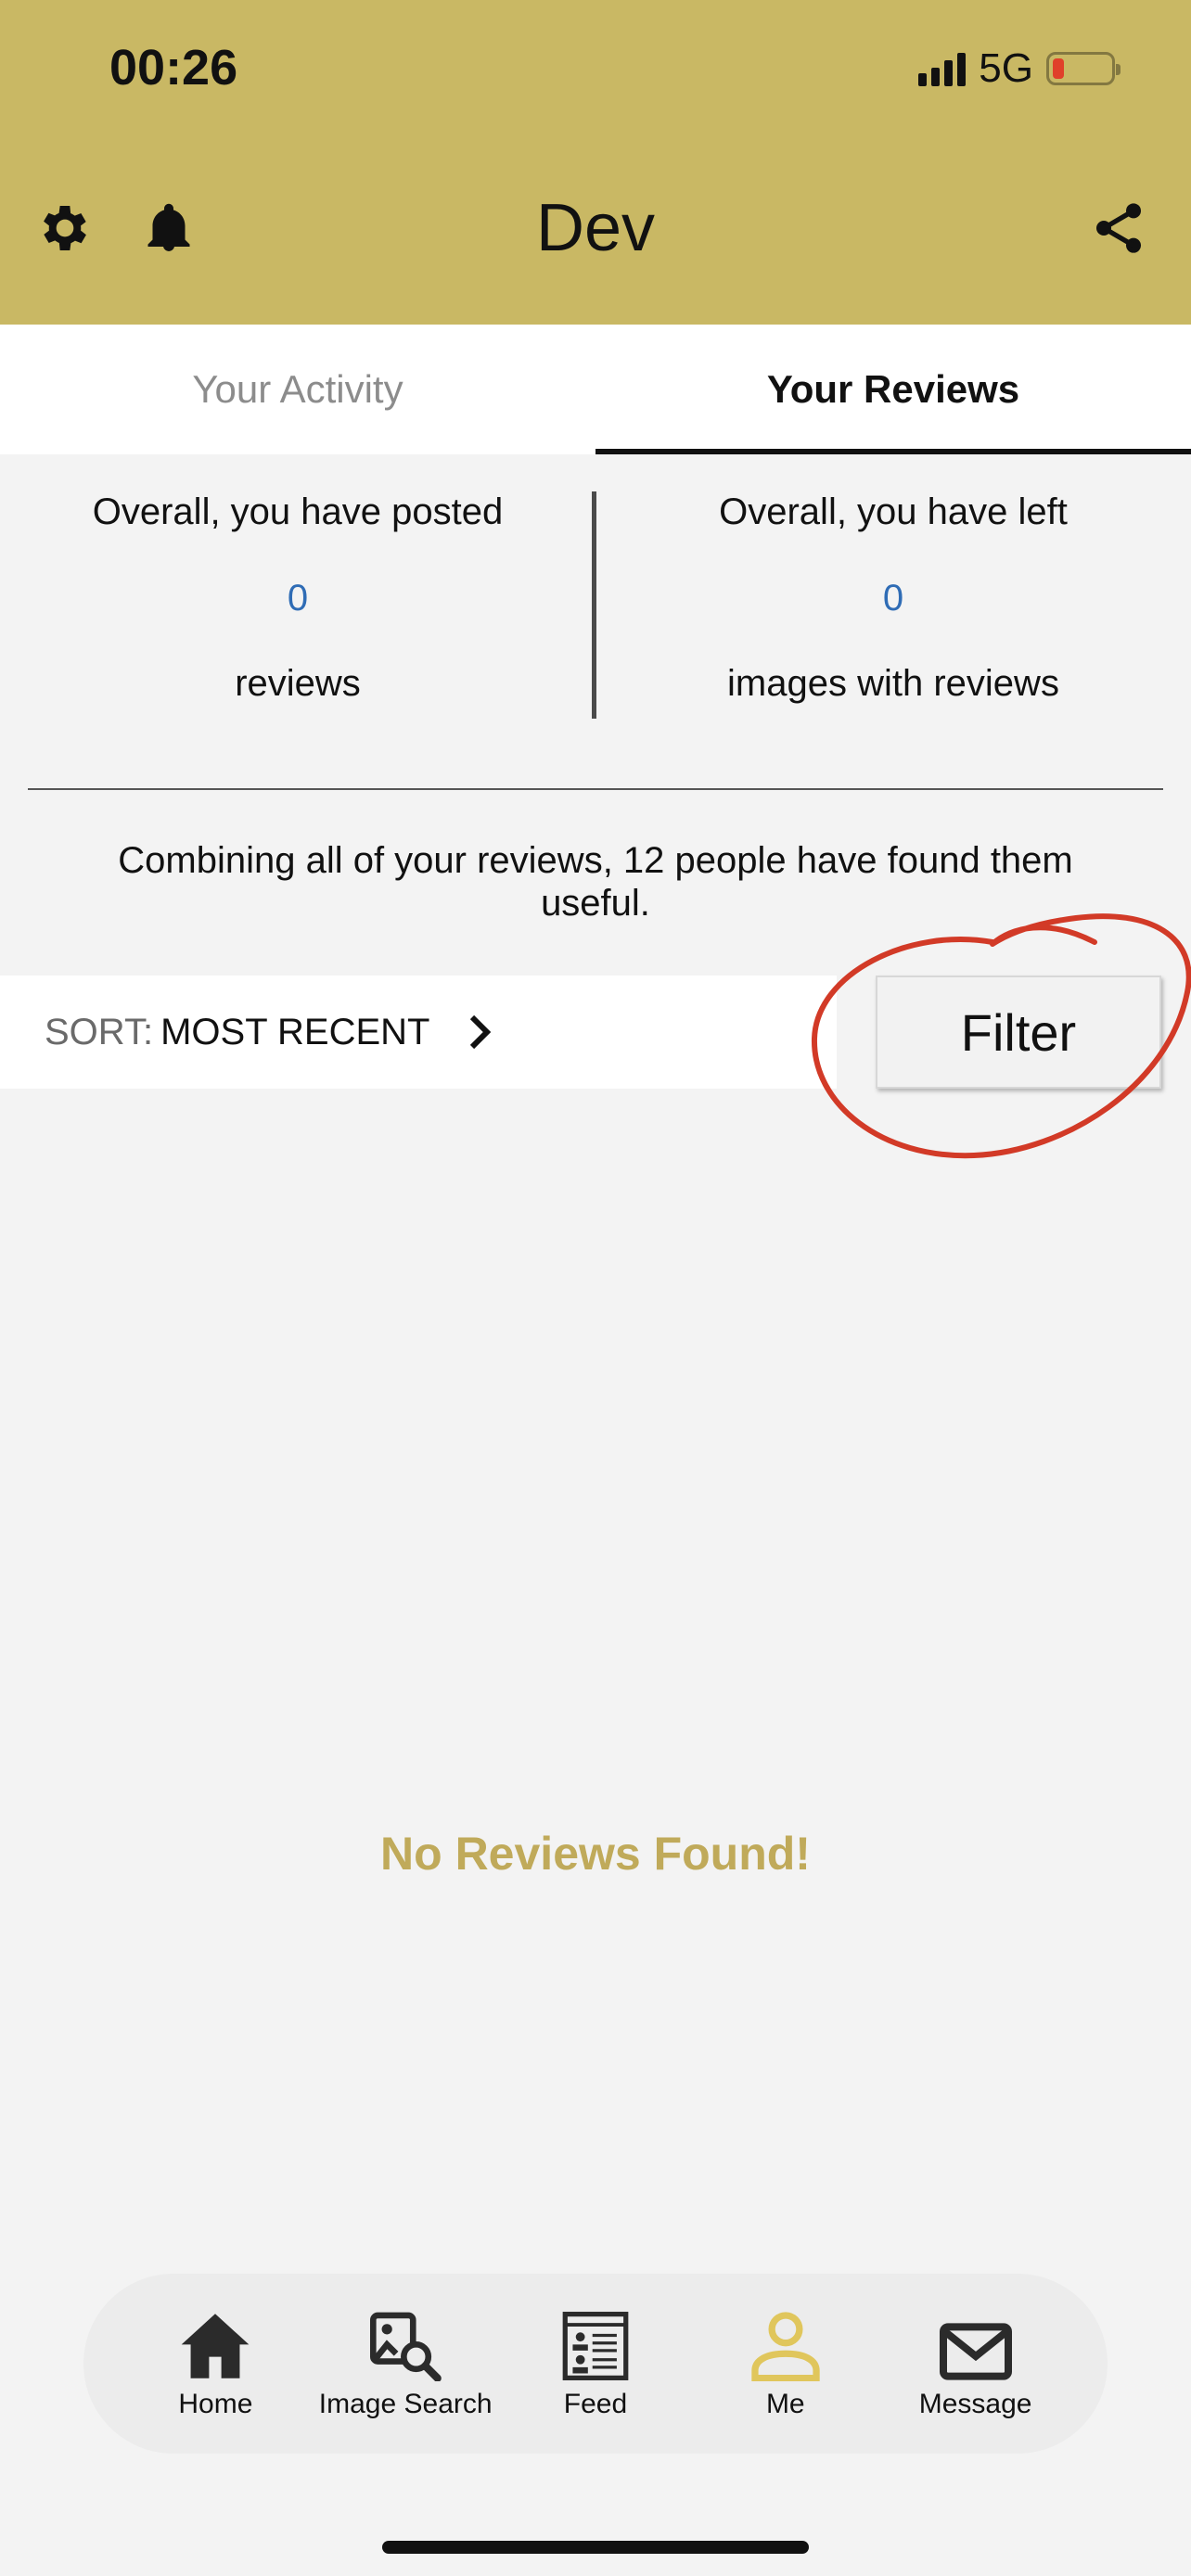 Image resolution: width=1191 pixels, height=2576 pixels. Describe the element at coordinates (595, 162) in the screenshot. I see `app-header: 00:26 5G Dev` at that location.